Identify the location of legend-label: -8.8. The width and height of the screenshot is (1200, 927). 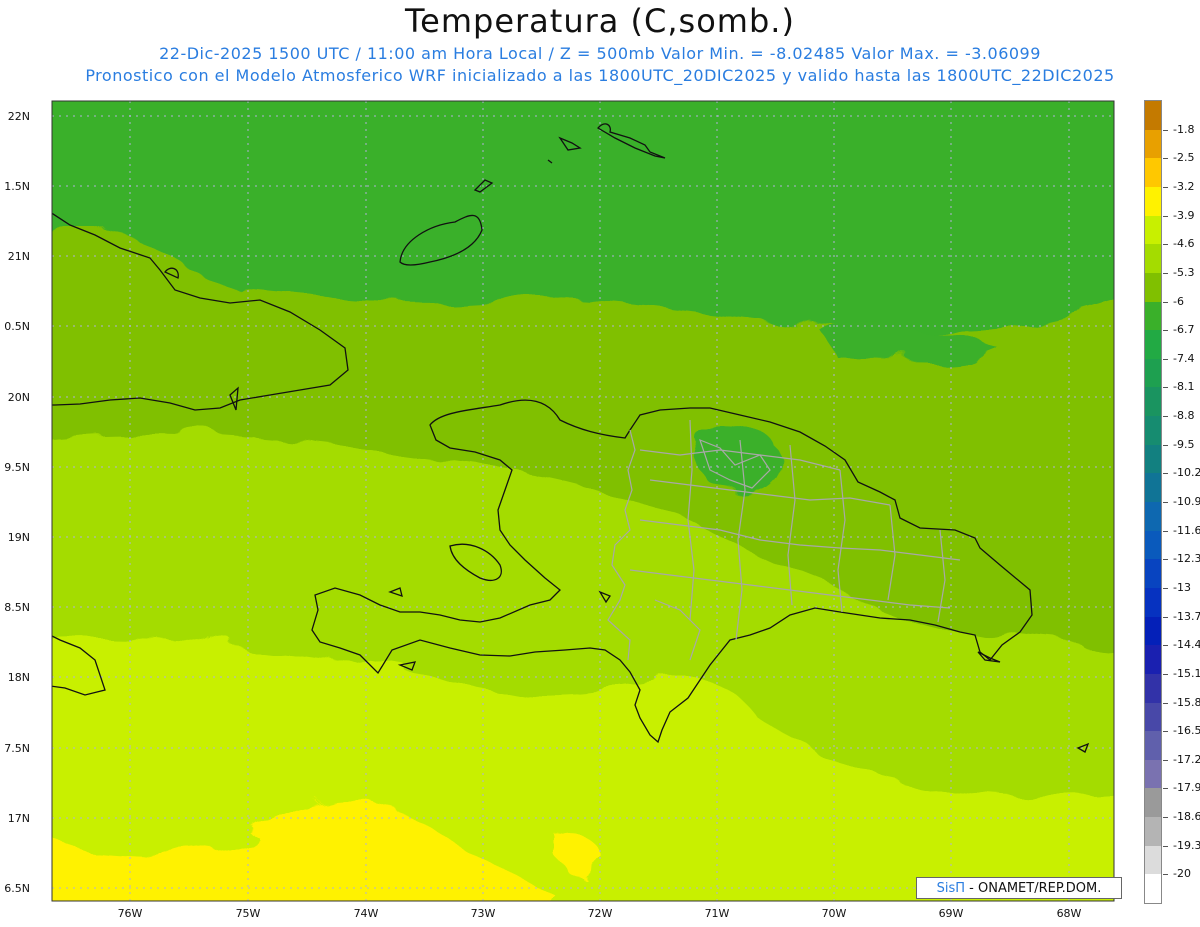
(1184, 416).